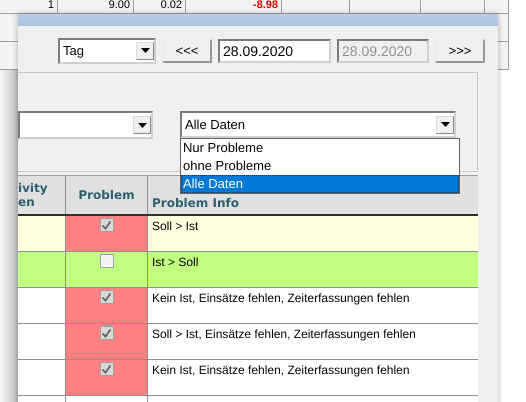  Describe the element at coordinates (248, 234) in the screenshot. I see `grid-row: Soll > Ist` at that location.